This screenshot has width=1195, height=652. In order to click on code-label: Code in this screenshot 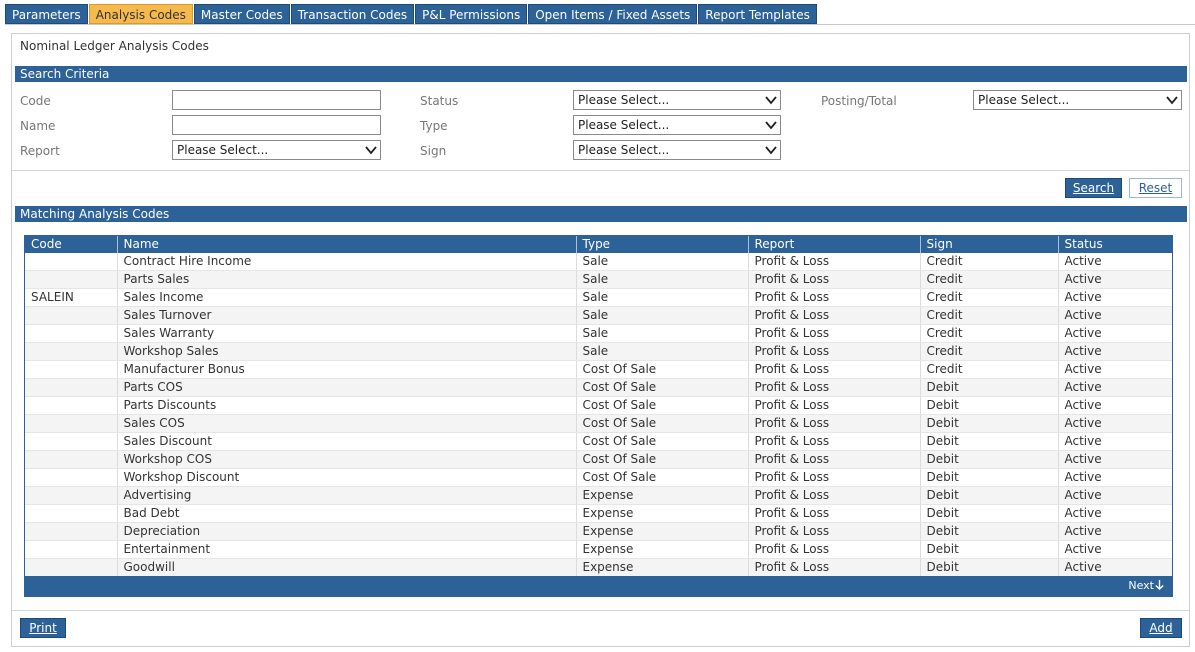, I will do `click(35, 101)`.